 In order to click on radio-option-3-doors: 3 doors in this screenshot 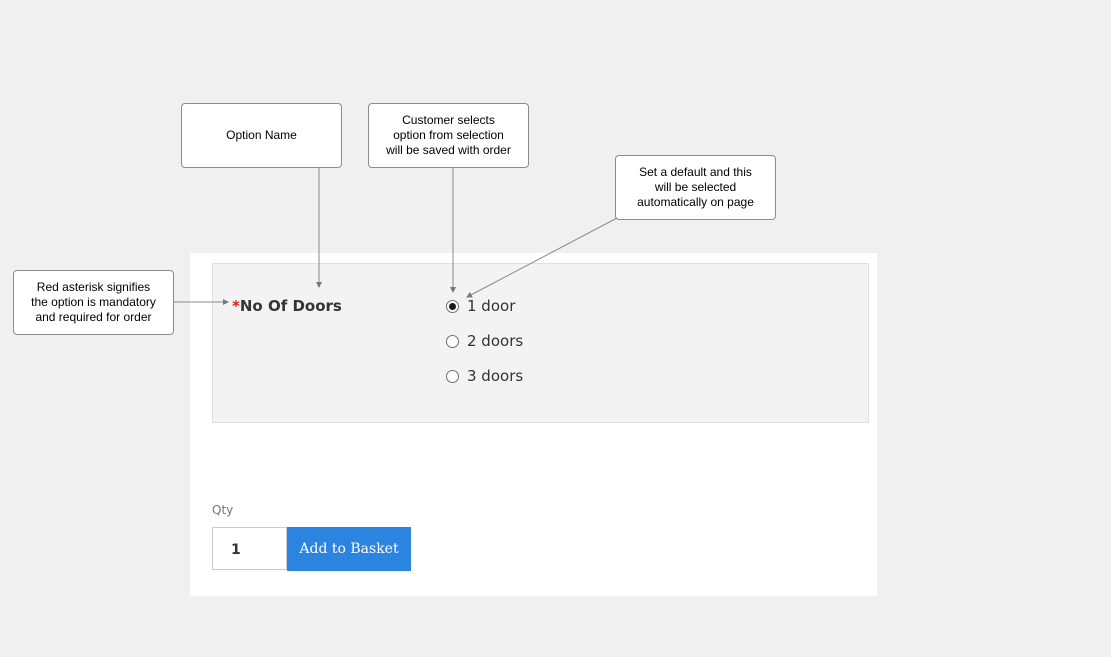, I will do `click(484, 376)`.